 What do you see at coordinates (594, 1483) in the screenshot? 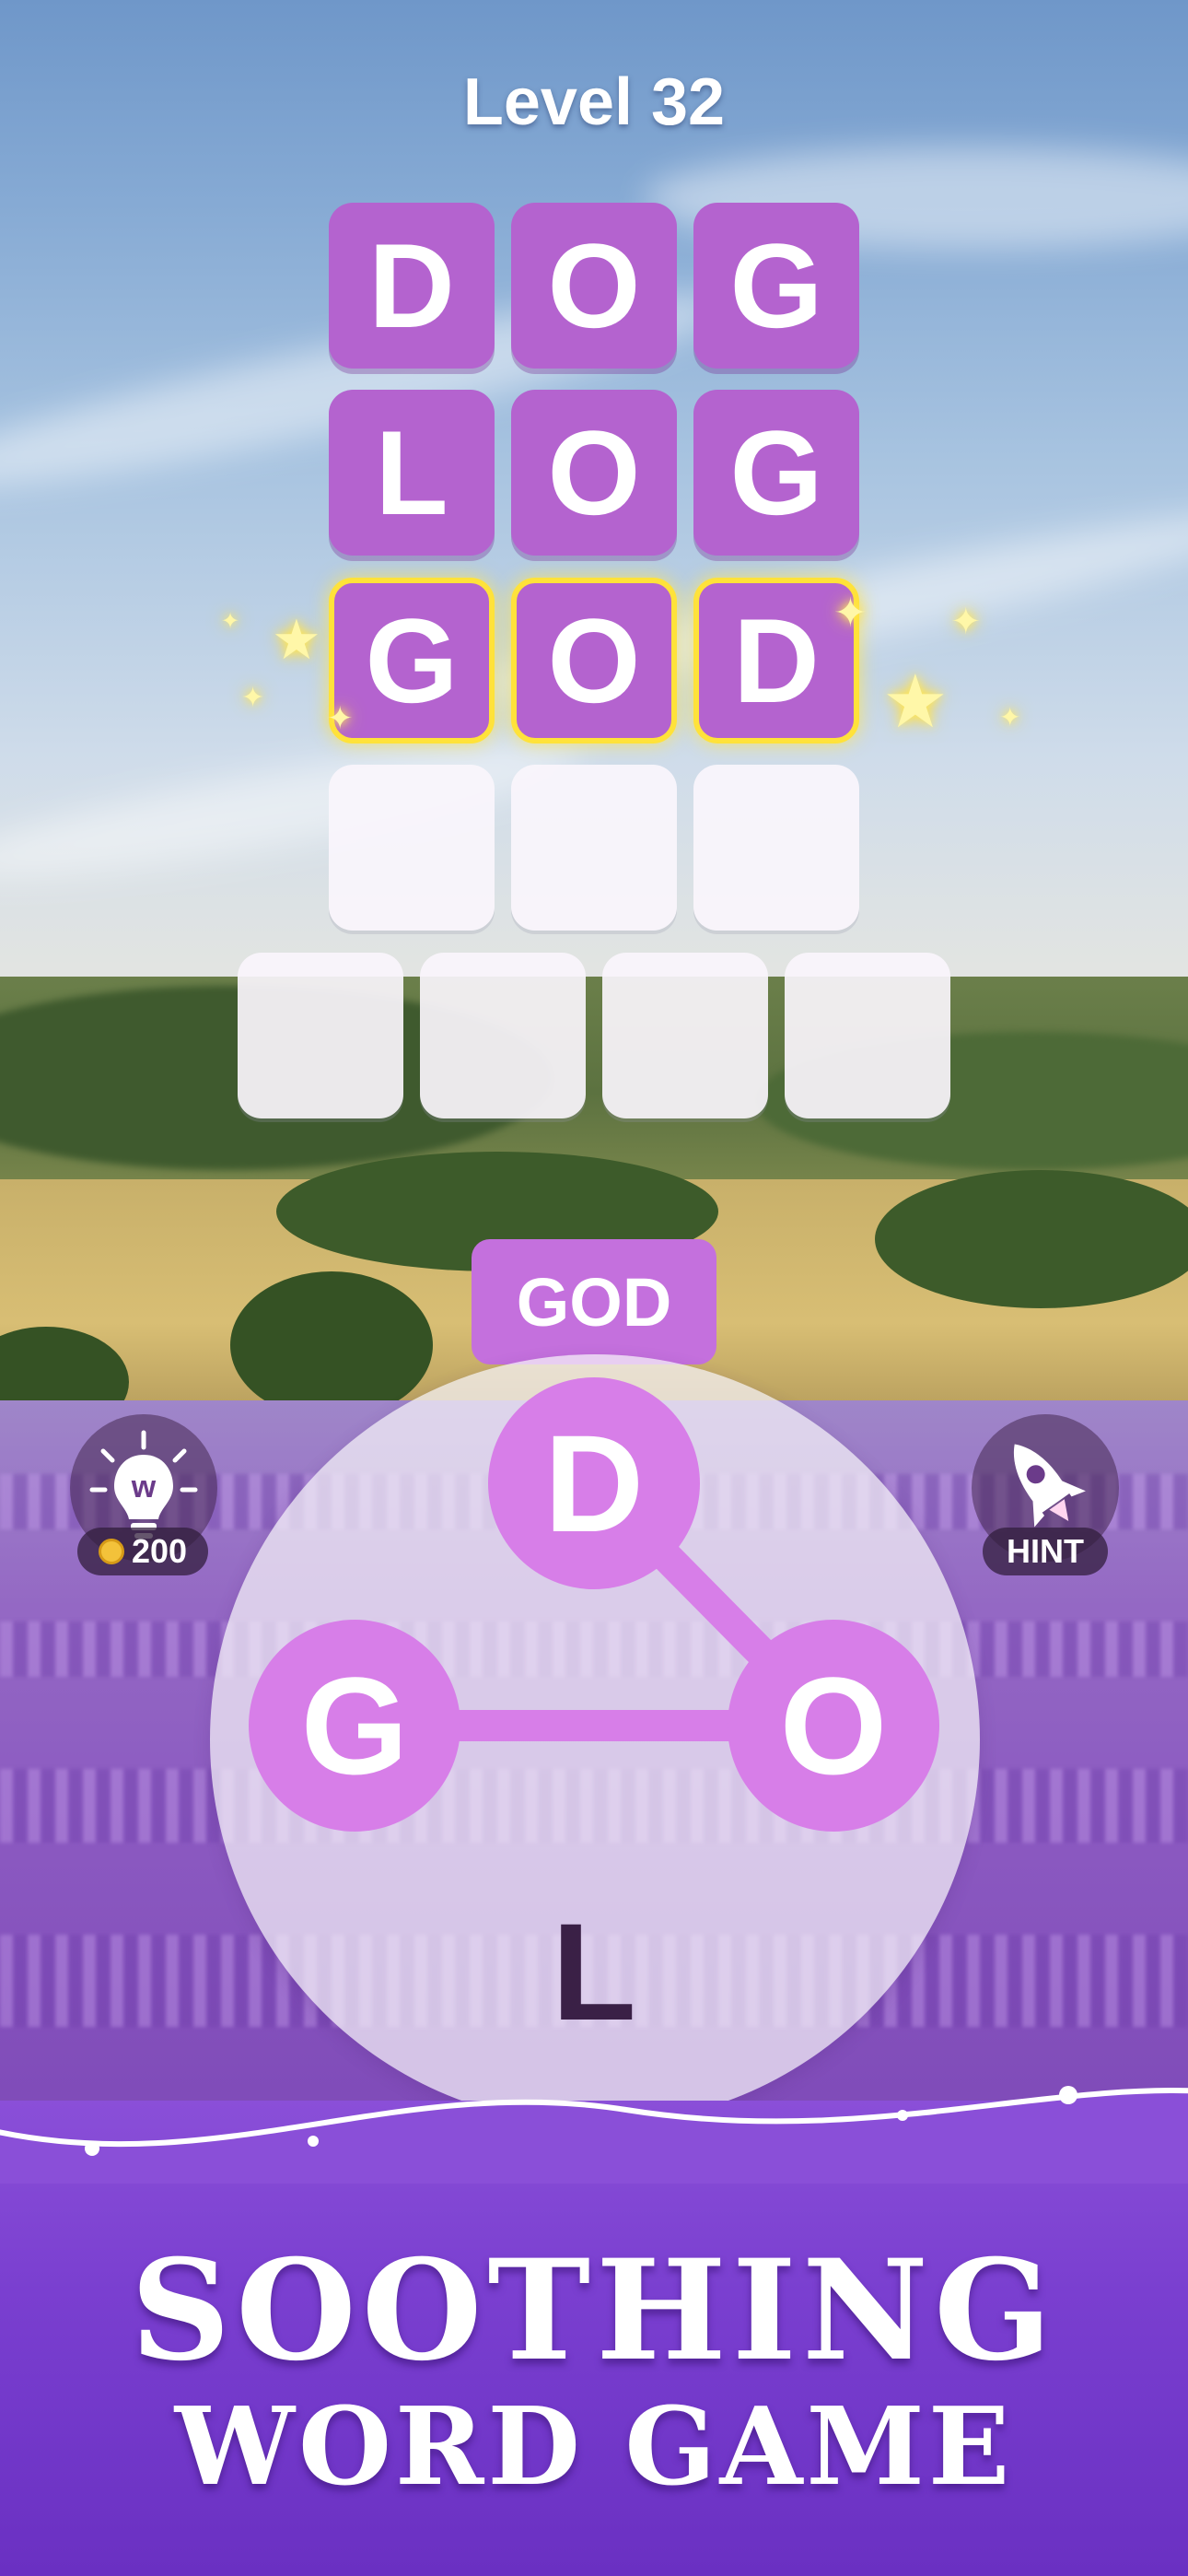
I see `wheel-letter-d: D` at bounding box center [594, 1483].